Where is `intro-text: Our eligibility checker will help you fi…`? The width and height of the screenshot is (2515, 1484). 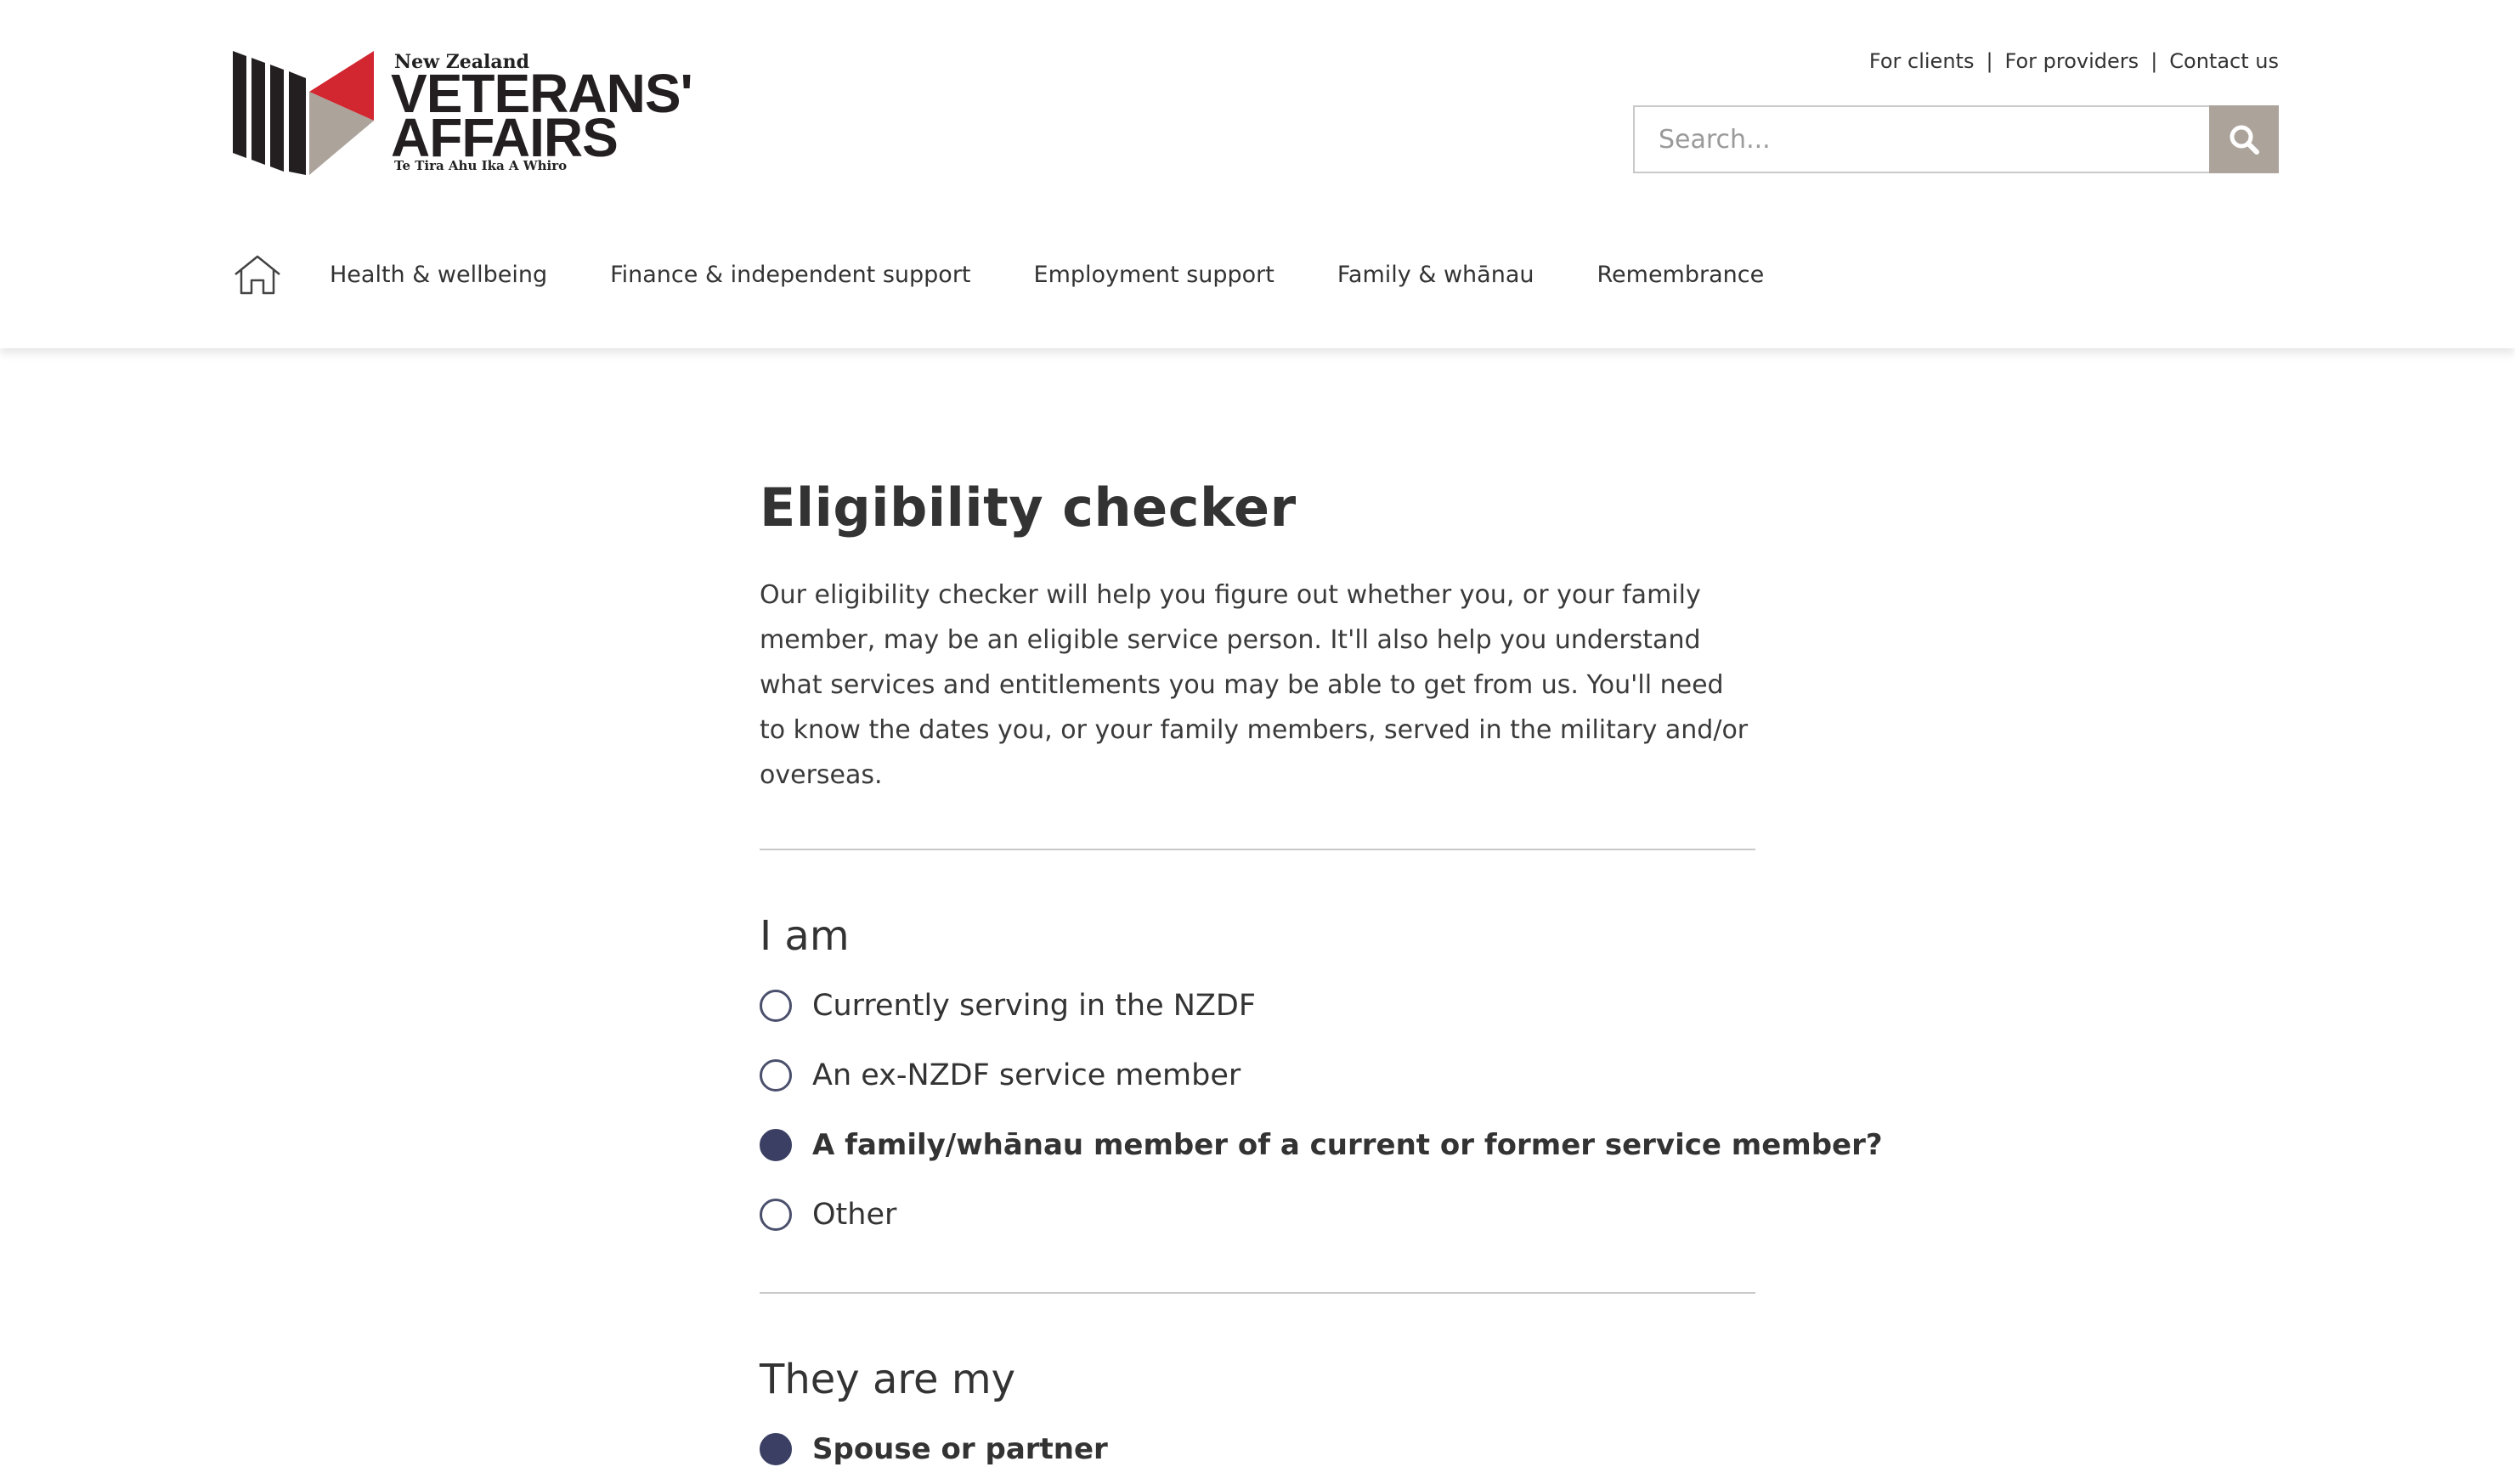
intro-text: Our eligibility checker will help you fi… is located at coordinates (1254, 685).